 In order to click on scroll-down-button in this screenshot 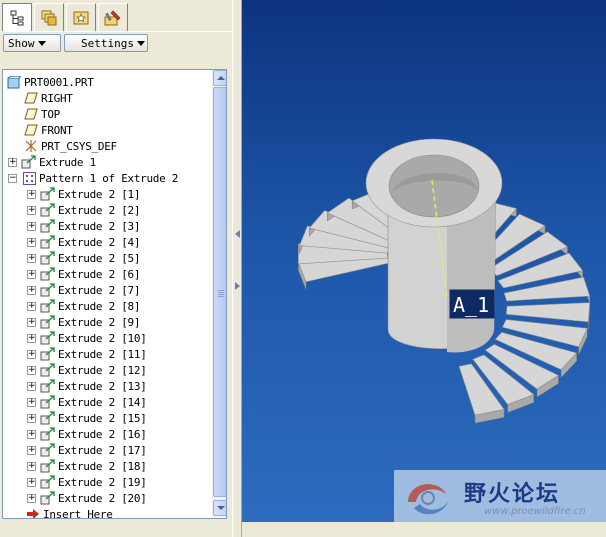, I will do `click(219, 508)`.